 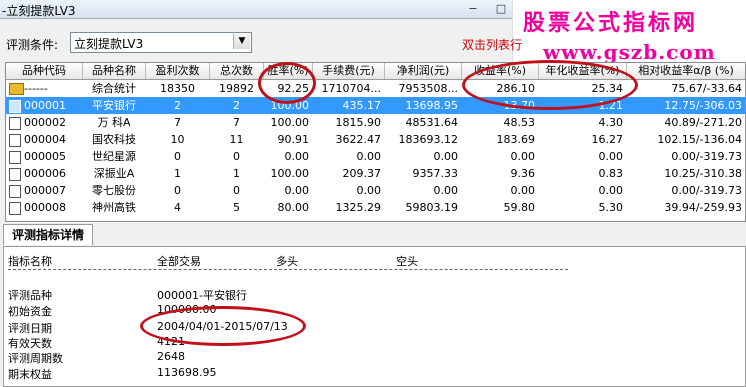 What do you see at coordinates (177, 122) in the screenshot?
I see `cell-wins: 7` at bounding box center [177, 122].